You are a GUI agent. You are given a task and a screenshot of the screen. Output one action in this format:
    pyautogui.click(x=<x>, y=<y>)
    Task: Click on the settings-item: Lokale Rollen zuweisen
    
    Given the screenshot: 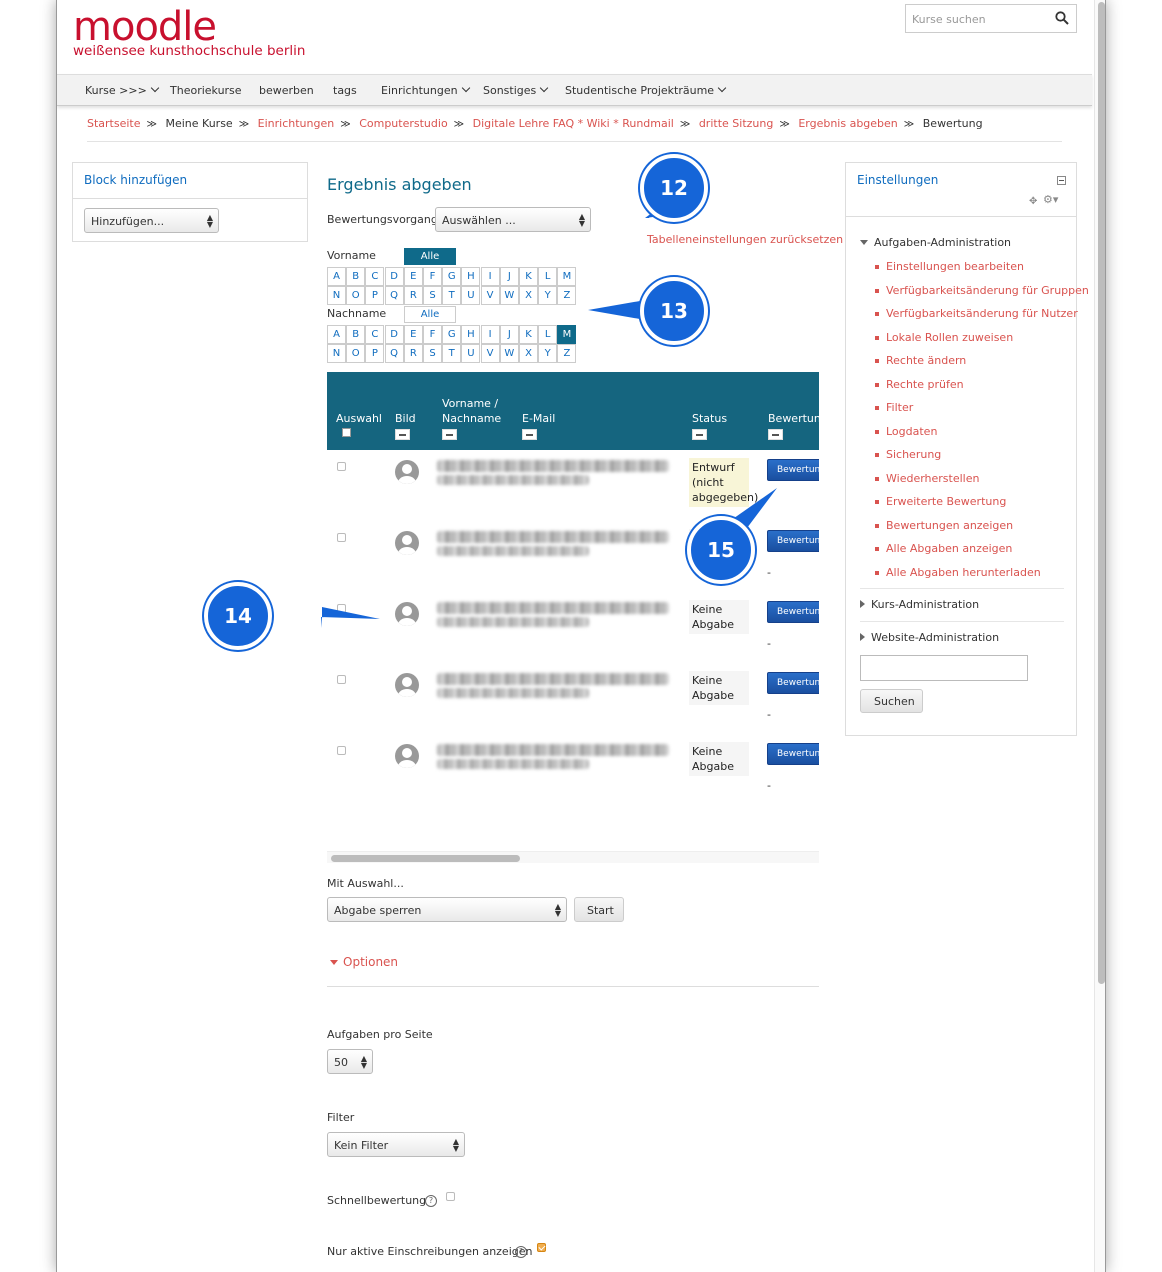 What is the action you would take?
    pyautogui.click(x=943, y=337)
    